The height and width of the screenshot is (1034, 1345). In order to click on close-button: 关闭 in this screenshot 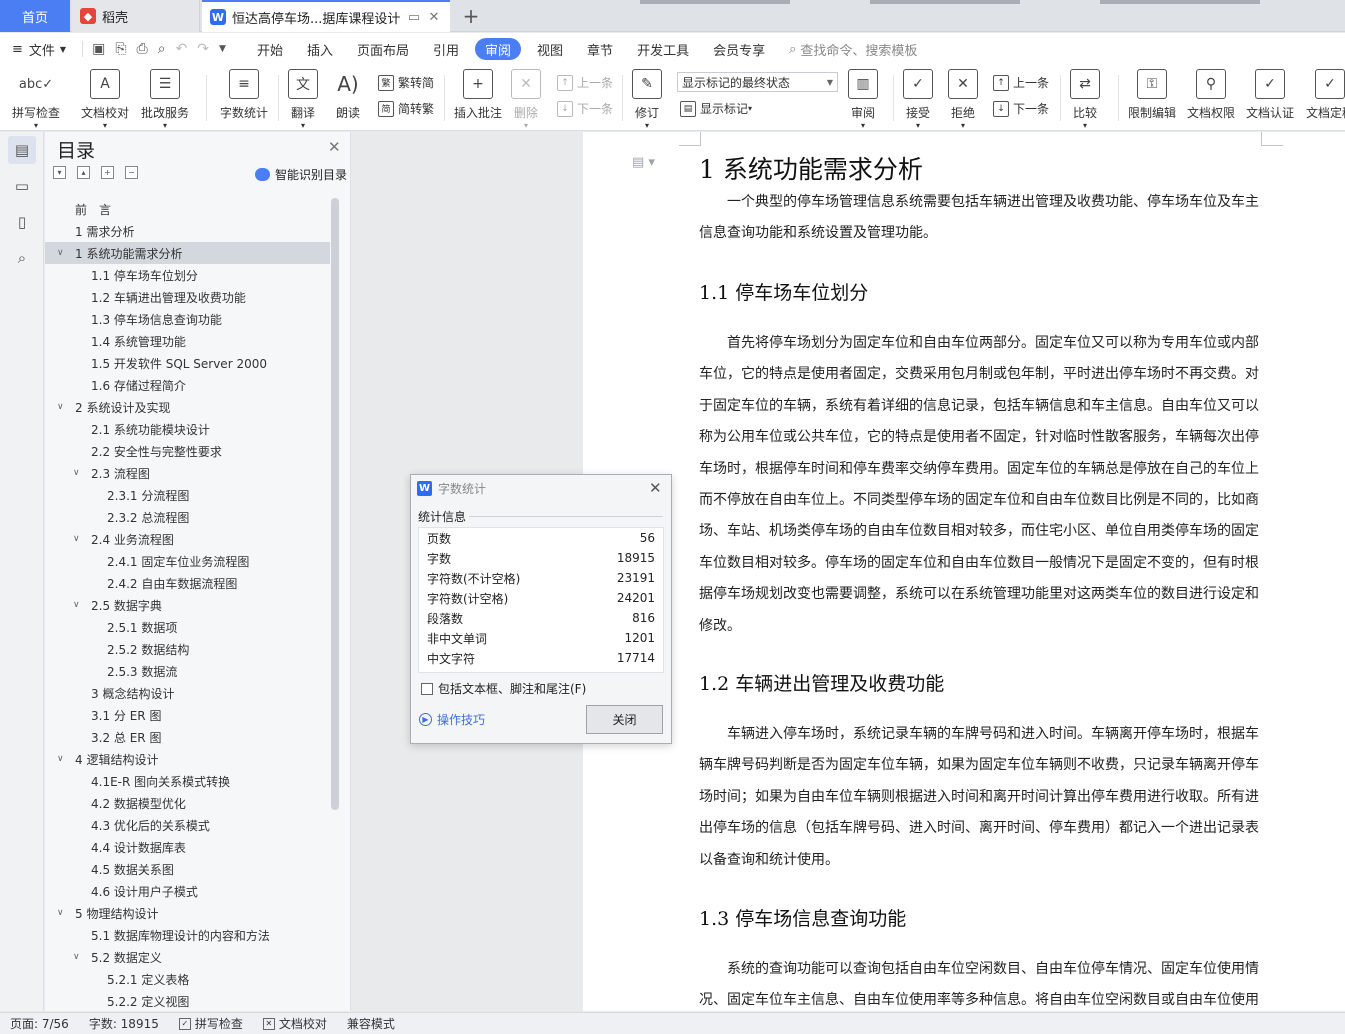, I will do `click(624, 719)`.